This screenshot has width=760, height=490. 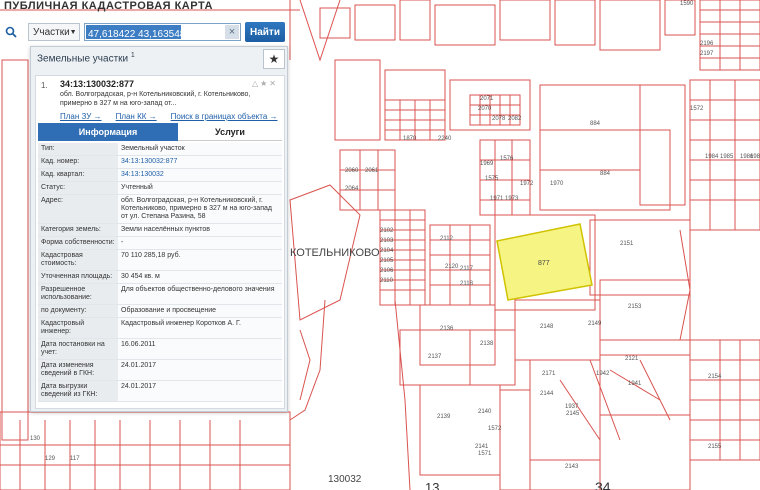 I want to click on link-search-bounds: Поиск в границах объекта →, so click(x=224, y=116).